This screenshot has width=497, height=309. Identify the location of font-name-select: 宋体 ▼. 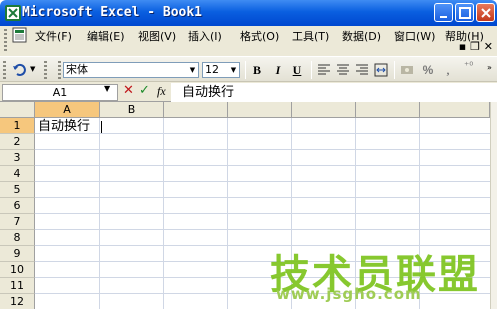
(131, 70).